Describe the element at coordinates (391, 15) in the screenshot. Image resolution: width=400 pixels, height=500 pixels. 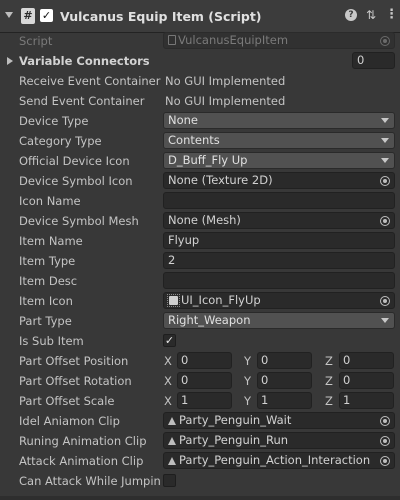
I see `context-menu-icon: ⋮` at that location.